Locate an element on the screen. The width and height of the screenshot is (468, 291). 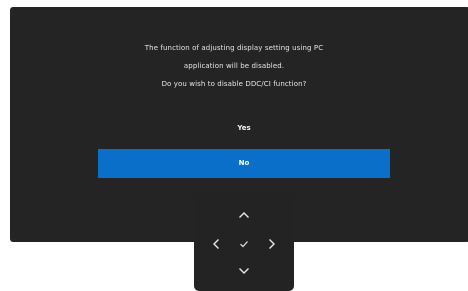
yes-option-button: Yes is located at coordinates (244, 128).